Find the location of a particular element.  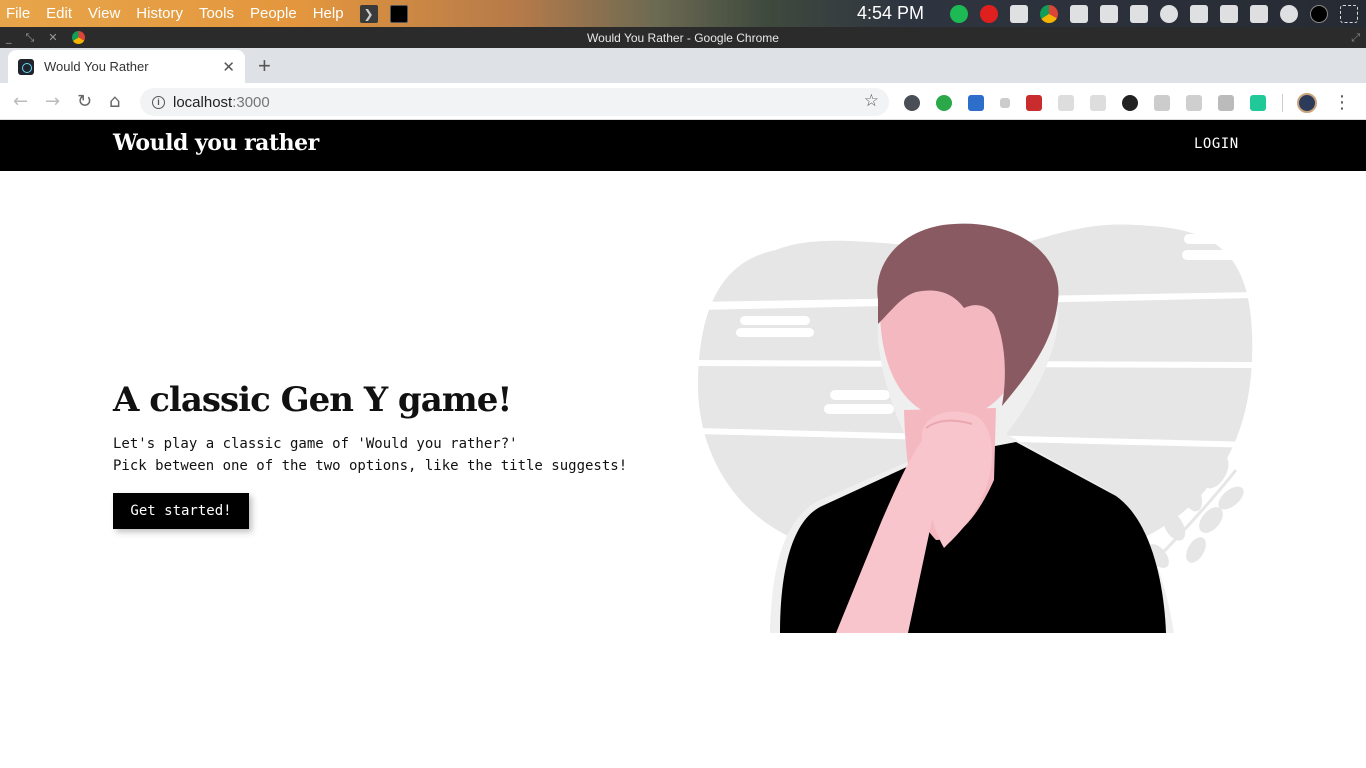

get-started-button: Get started! is located at coordinates (181, 511).